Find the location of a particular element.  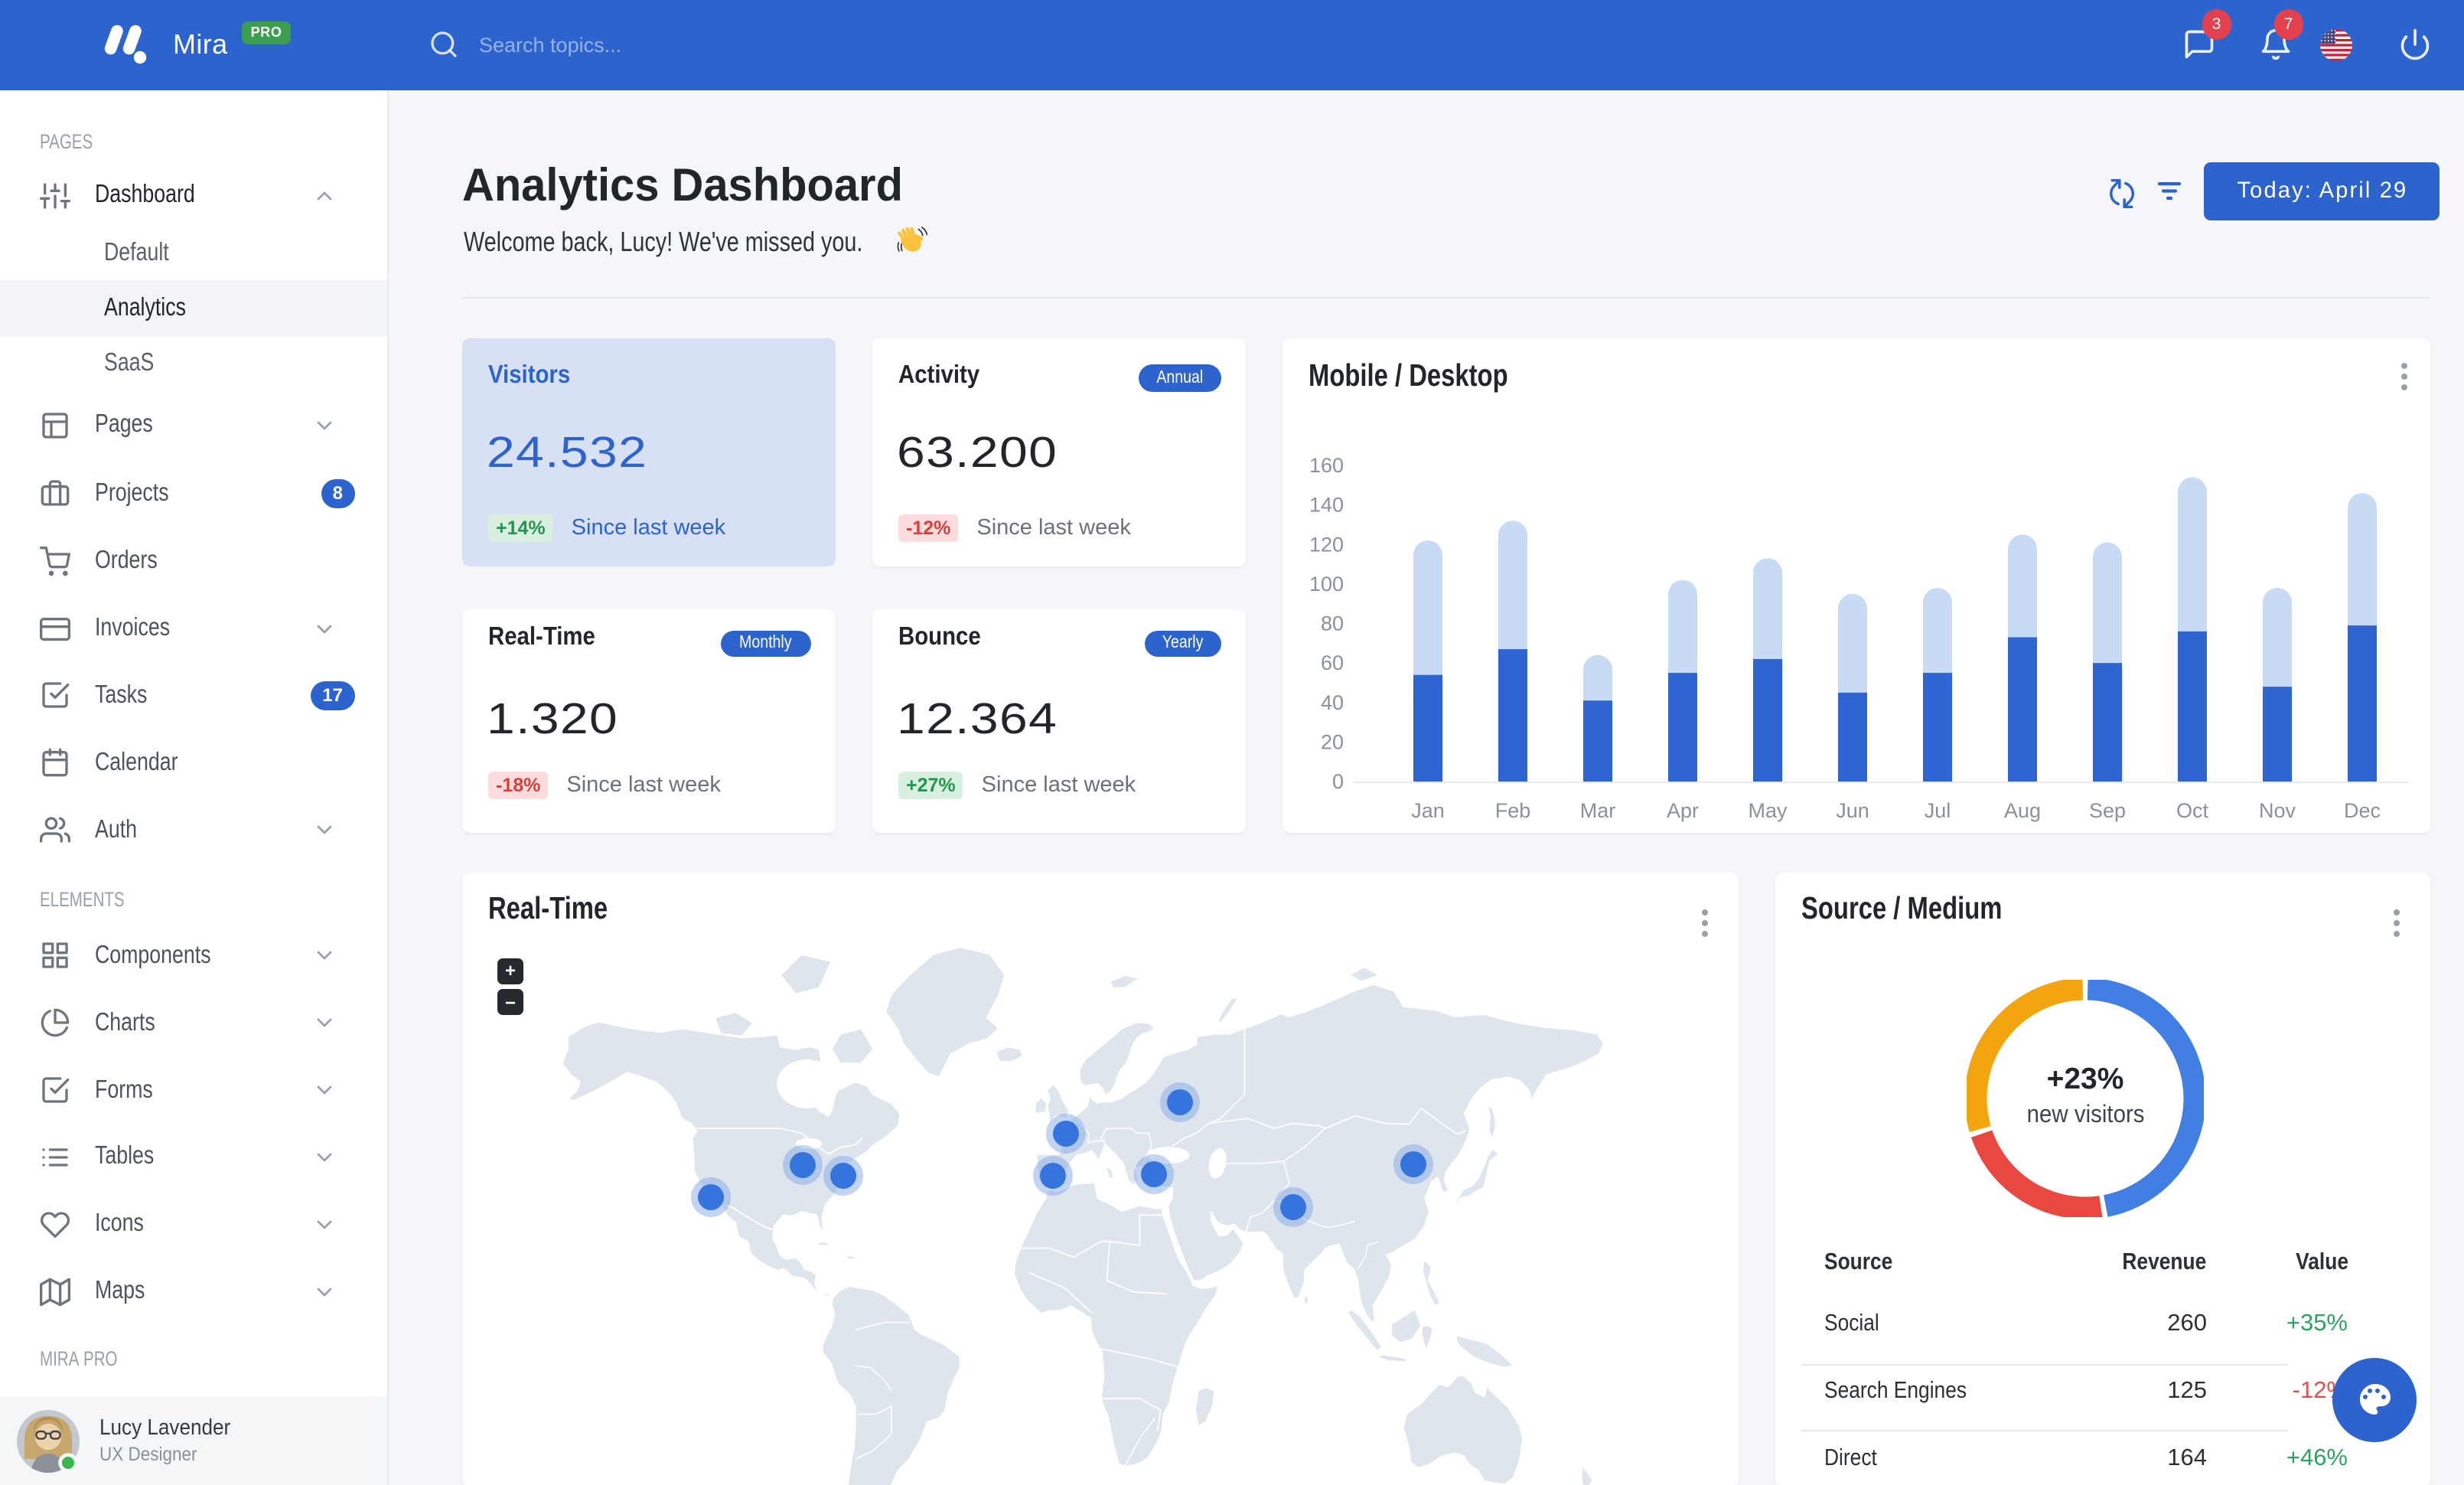

svg-text: Jun is located at coordinates (1853, 809).